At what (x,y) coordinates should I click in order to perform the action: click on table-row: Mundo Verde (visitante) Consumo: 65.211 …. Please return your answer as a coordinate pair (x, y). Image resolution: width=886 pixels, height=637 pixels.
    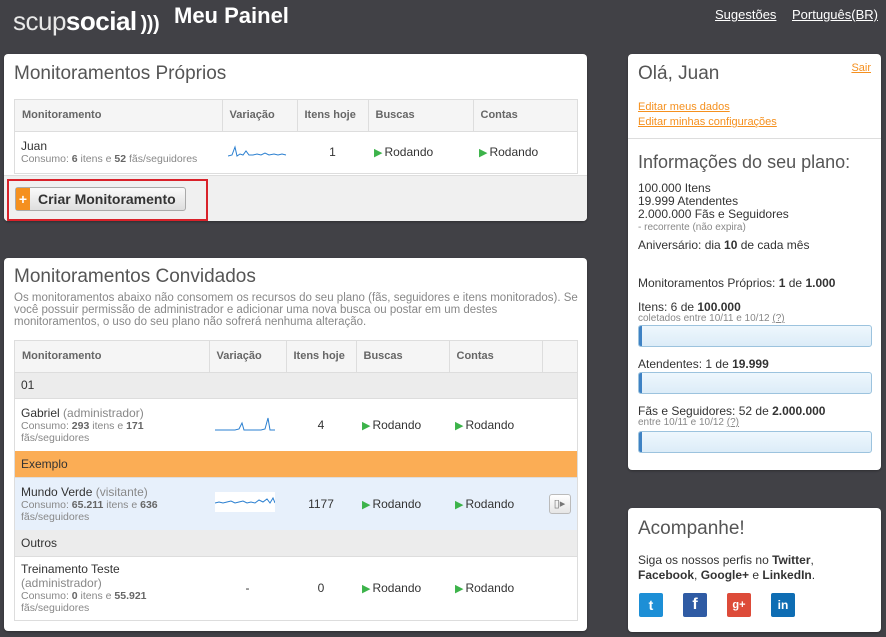
    Looking at the image, I should click on (296, 503).